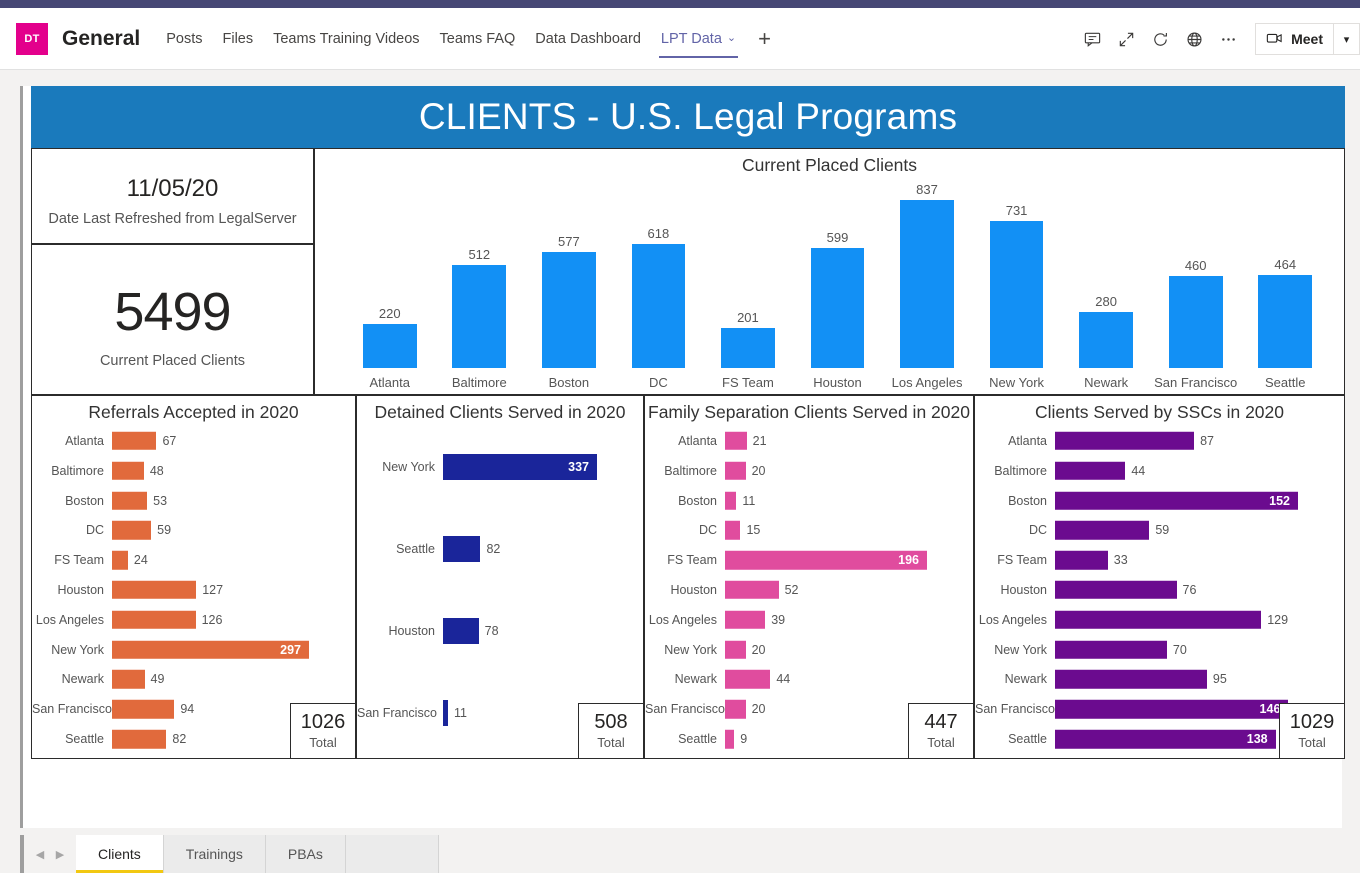 Image resolution: width=1360 pixels, height=873 pixels. I want to click on tab-teams-training-videos: Teams Training Videos, so click(346, 39).